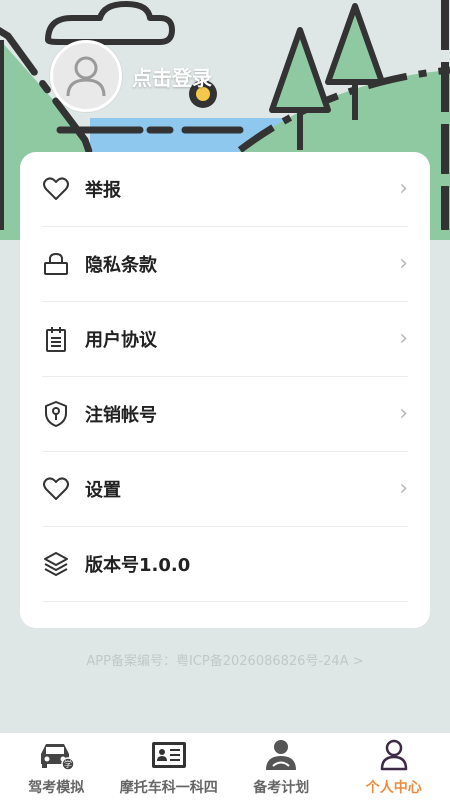 The image size is (450, 800). I want to click on layers-icon, so click(56, 564).